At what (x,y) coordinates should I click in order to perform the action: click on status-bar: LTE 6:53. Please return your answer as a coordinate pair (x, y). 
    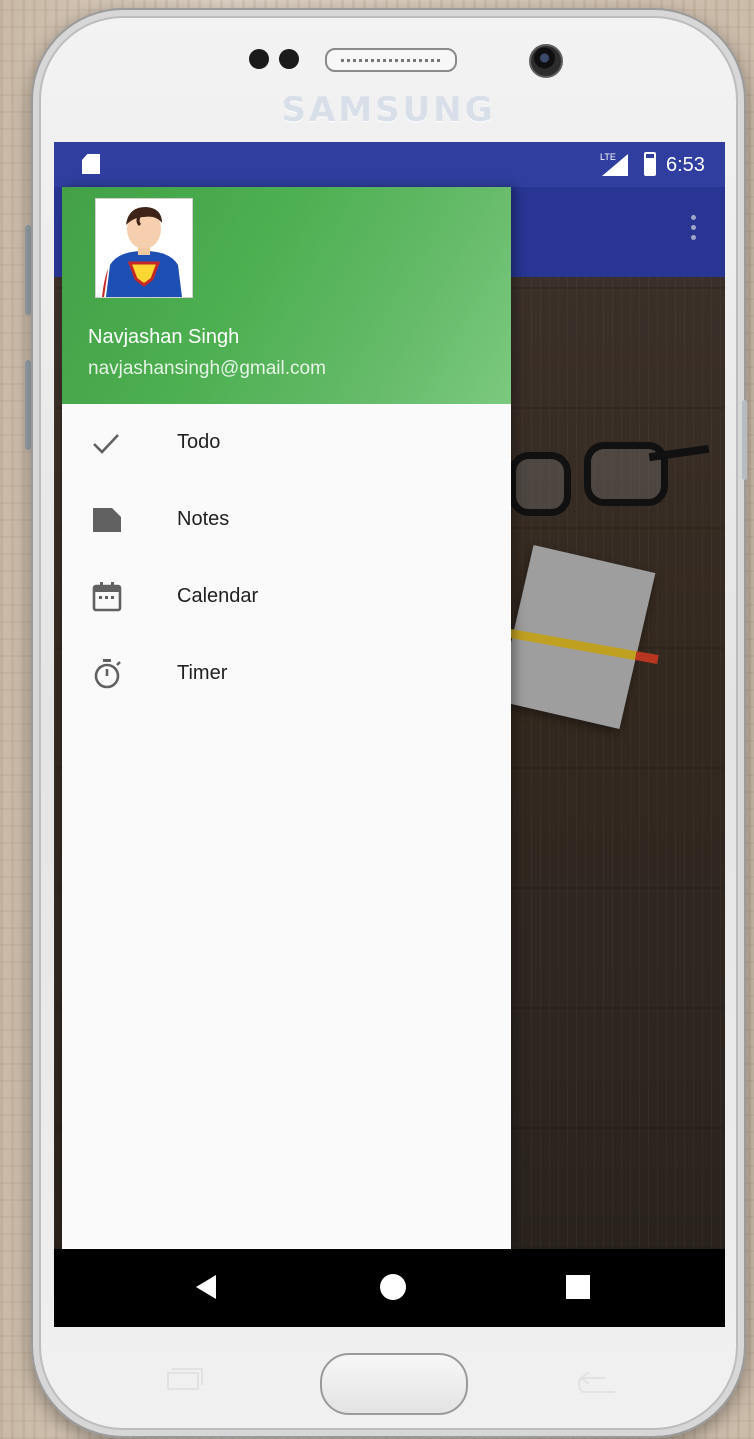
    Looking at the image, I should click on (389, 164).